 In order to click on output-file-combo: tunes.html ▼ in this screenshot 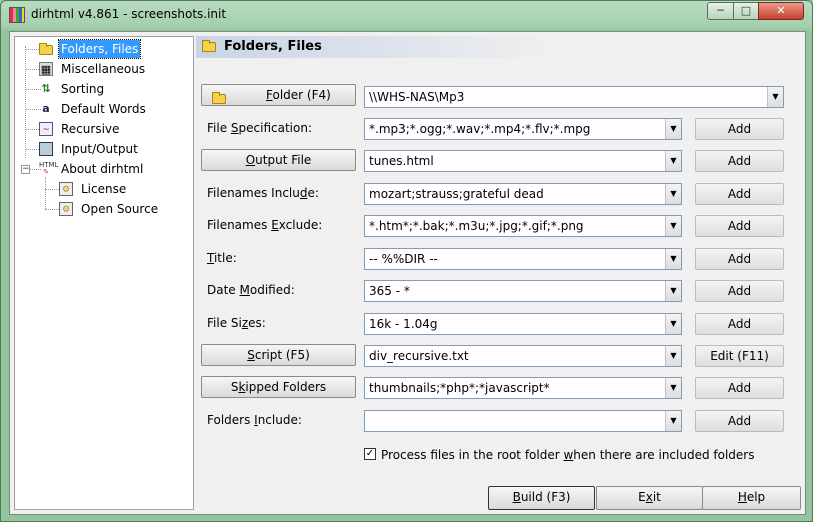, I will do `click(523, 161)`.